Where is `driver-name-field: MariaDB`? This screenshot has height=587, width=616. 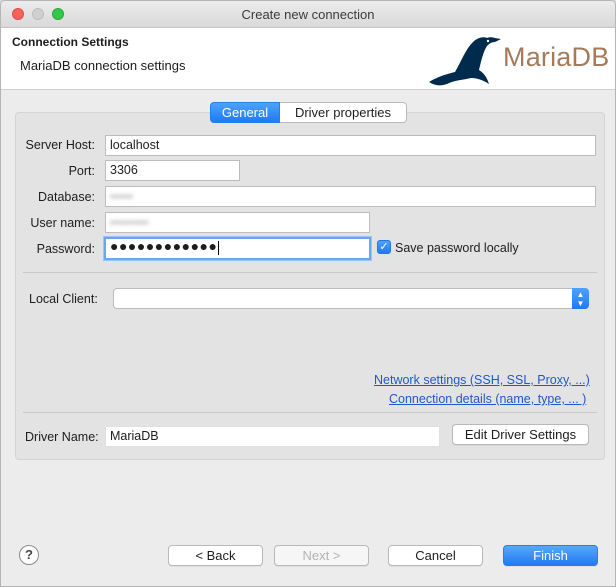
driver-name-field: MariaDB is located at coordinates (272, 436).